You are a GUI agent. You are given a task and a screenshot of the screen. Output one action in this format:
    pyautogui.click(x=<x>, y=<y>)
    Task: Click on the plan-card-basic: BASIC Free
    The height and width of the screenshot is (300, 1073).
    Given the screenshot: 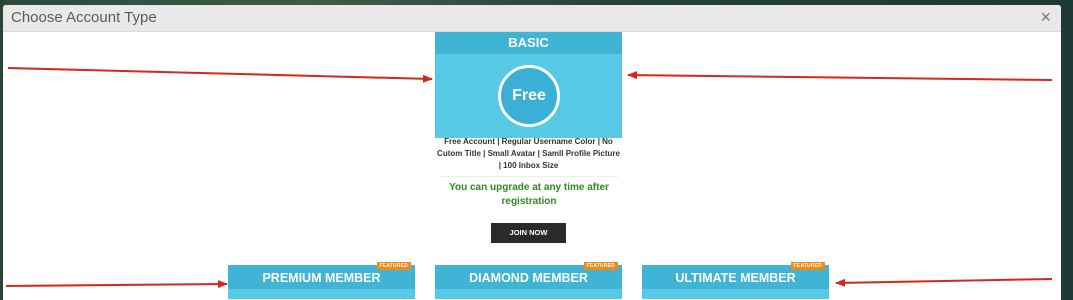 What is the action you would take?
    pyautogui.click(x=528, y=85)
    